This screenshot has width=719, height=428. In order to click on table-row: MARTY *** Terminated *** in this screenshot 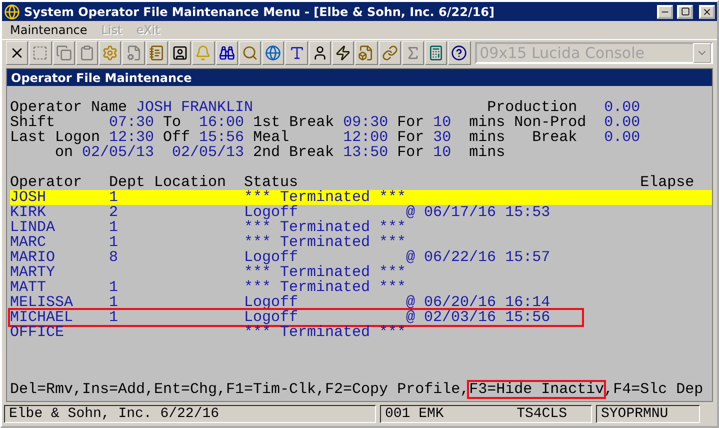, I will do `click(361, 272)`.